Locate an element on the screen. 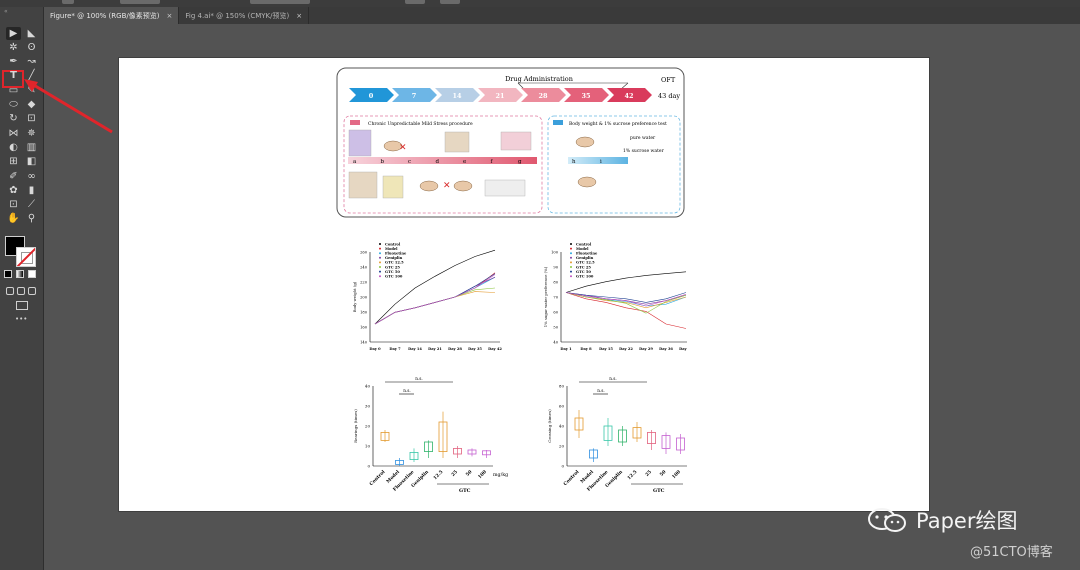 Image resolution: width=1080 pixels, height=570 pixels. eyedropper-tool-icon: ✐ is located at coordinates (13, 176).